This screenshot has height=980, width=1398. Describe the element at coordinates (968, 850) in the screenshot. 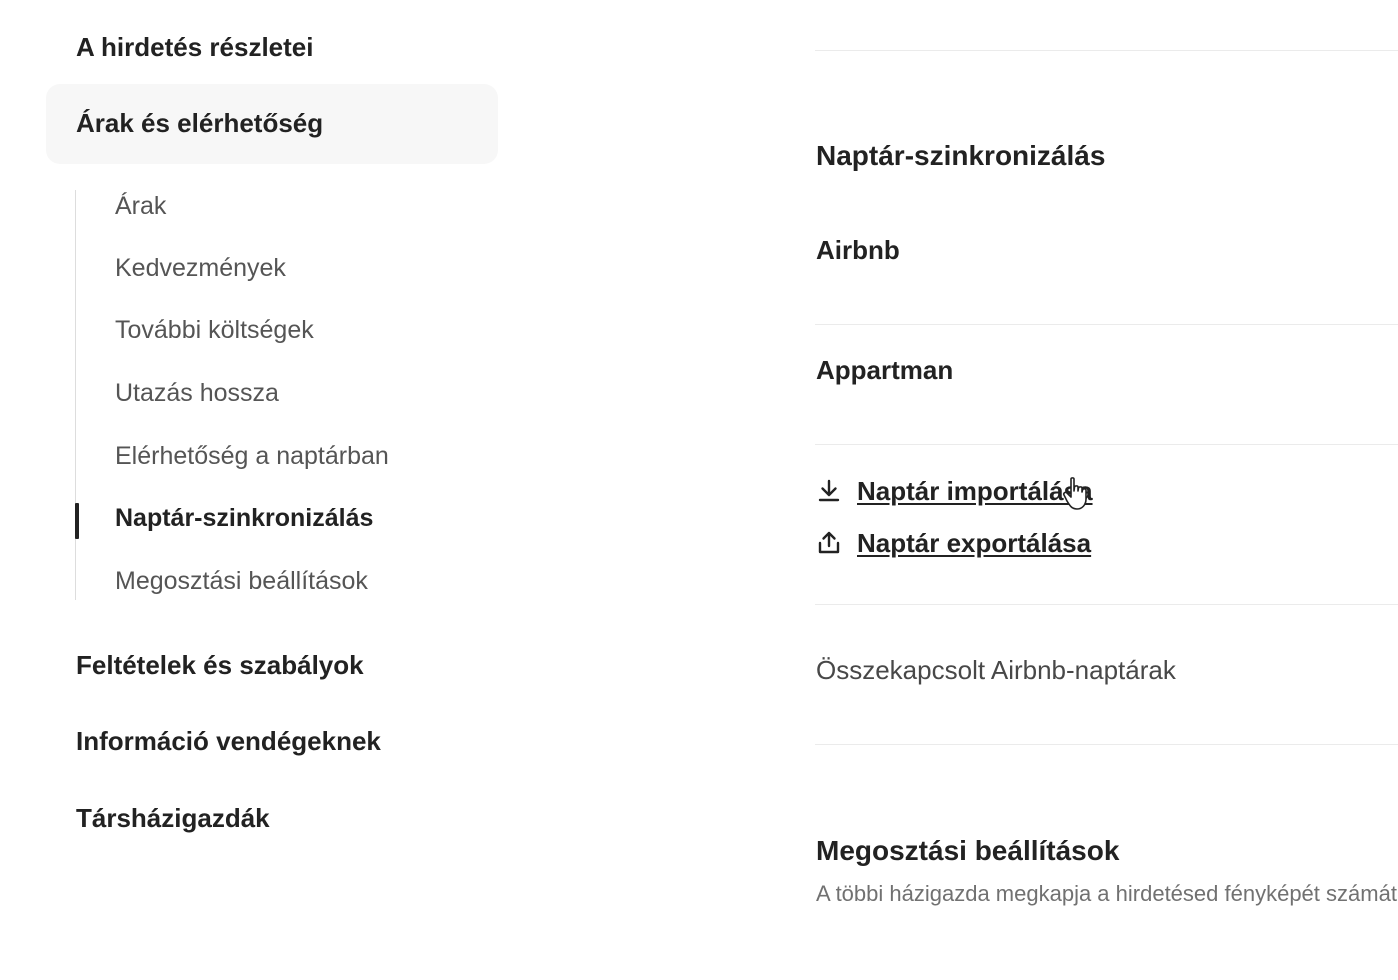

I see `sharing-settings-heading: Megosztási beállítások` at that location.